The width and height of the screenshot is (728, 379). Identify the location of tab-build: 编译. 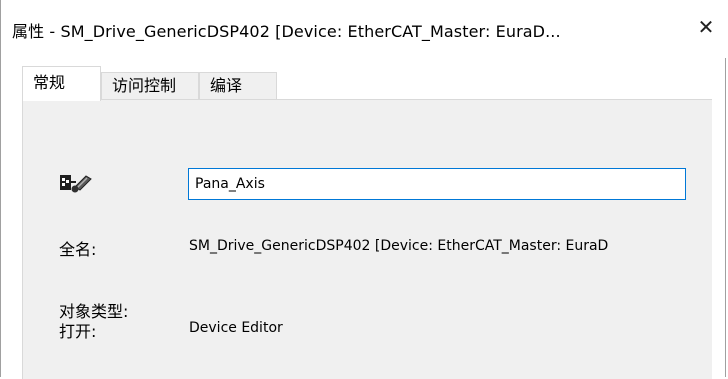
(238, 86).